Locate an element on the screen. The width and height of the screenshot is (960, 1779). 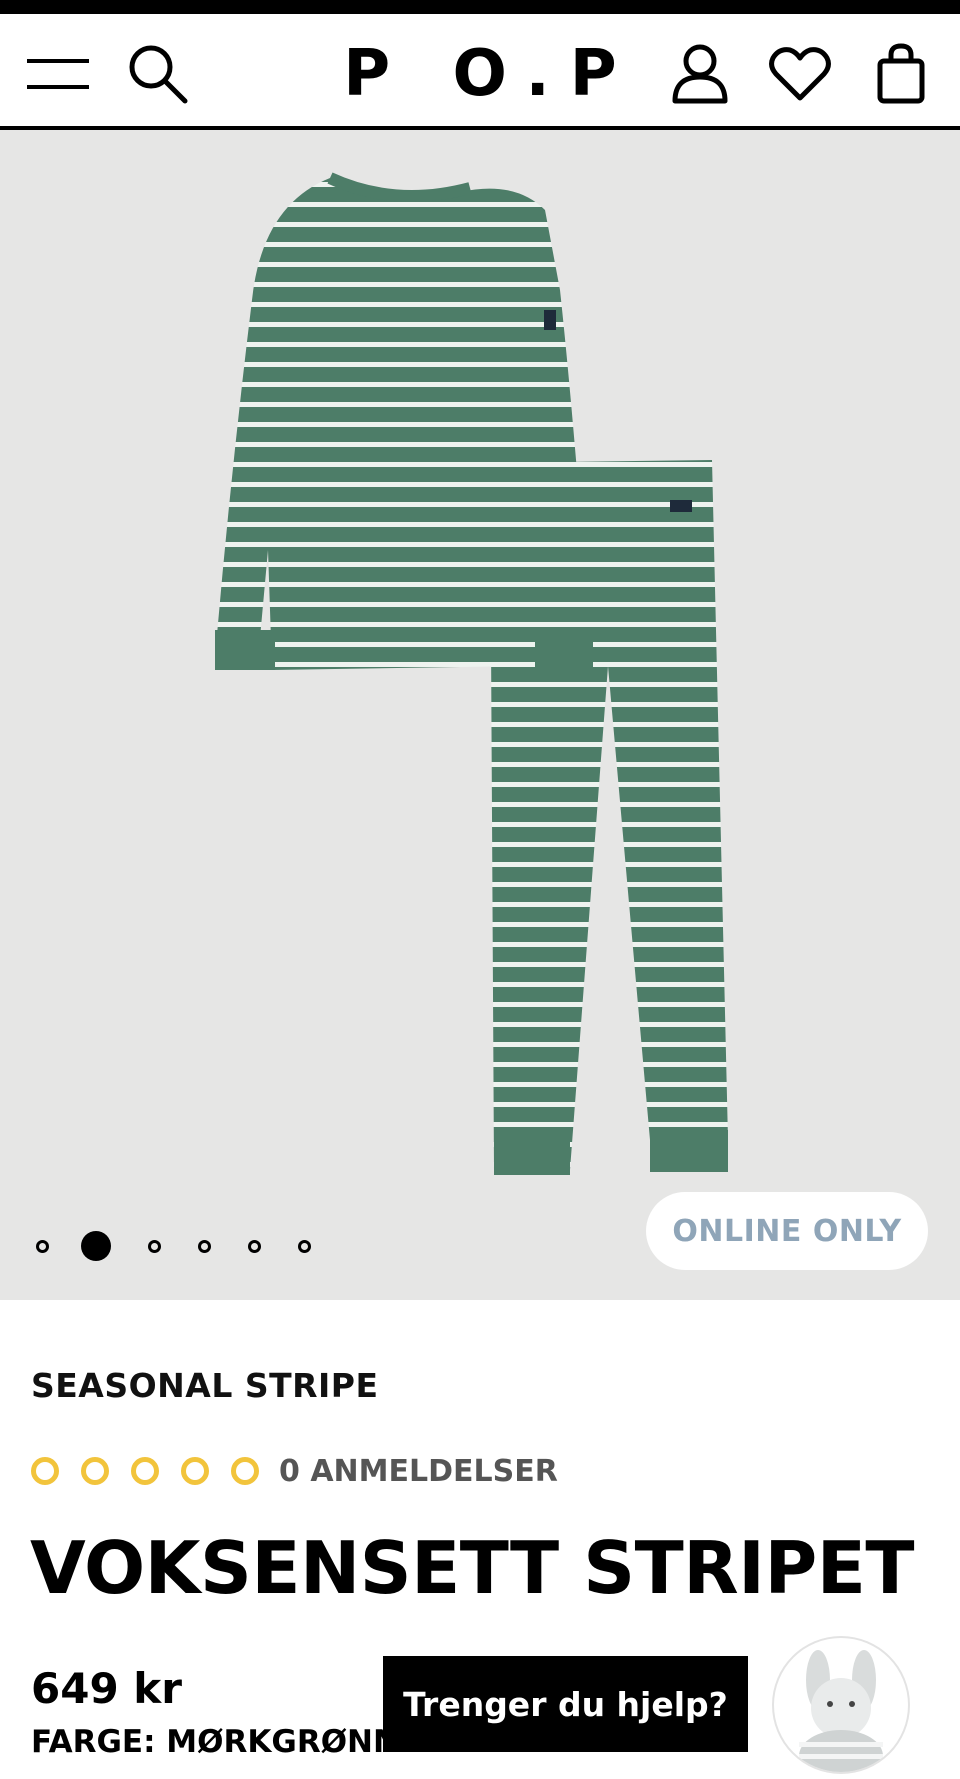
product-title: VOKSENSETT STRIPET is located at coordinates (472, 1568).